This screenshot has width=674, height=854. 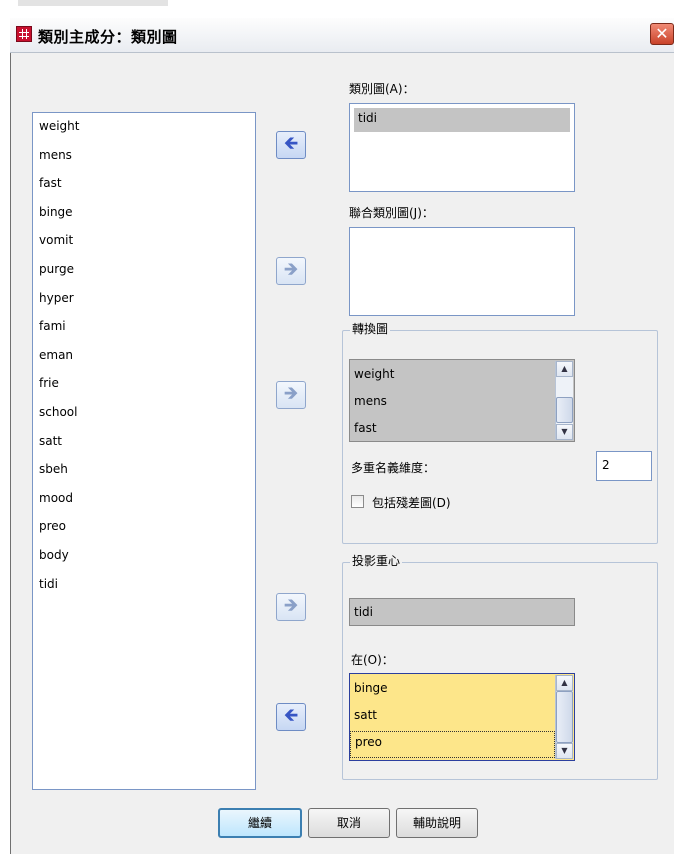 I want to click on variable-item: body, so click(x=144, y=560).